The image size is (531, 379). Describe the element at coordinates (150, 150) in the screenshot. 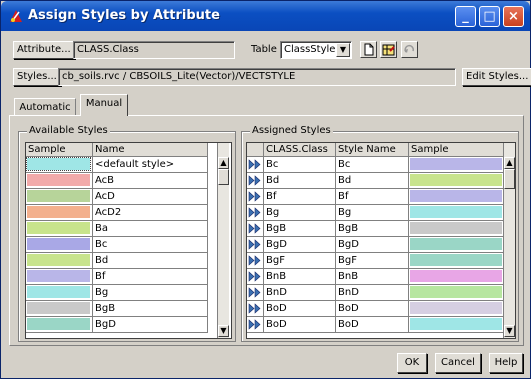

I see `column-header-name: Name` at that location.